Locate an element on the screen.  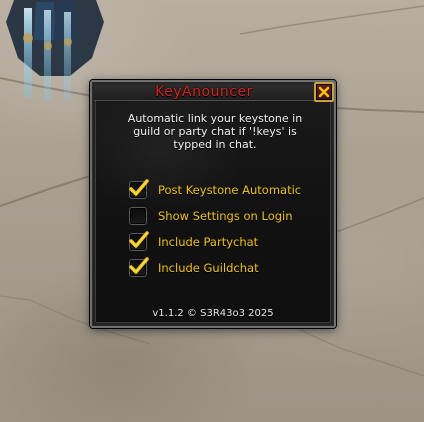
option-post-keystone-automatic: Post Keystone Automatic is located at coordinates (228, 190).